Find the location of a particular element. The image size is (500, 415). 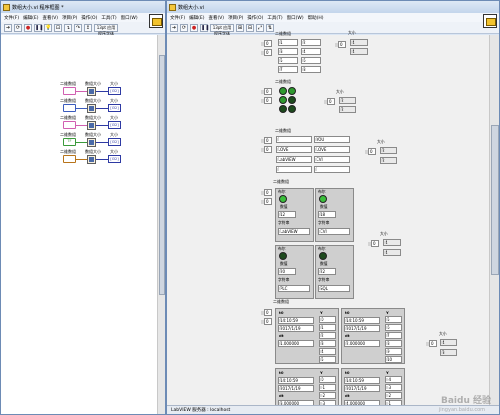

string-cell: LabVIEW is located at coordinates (294, 159).